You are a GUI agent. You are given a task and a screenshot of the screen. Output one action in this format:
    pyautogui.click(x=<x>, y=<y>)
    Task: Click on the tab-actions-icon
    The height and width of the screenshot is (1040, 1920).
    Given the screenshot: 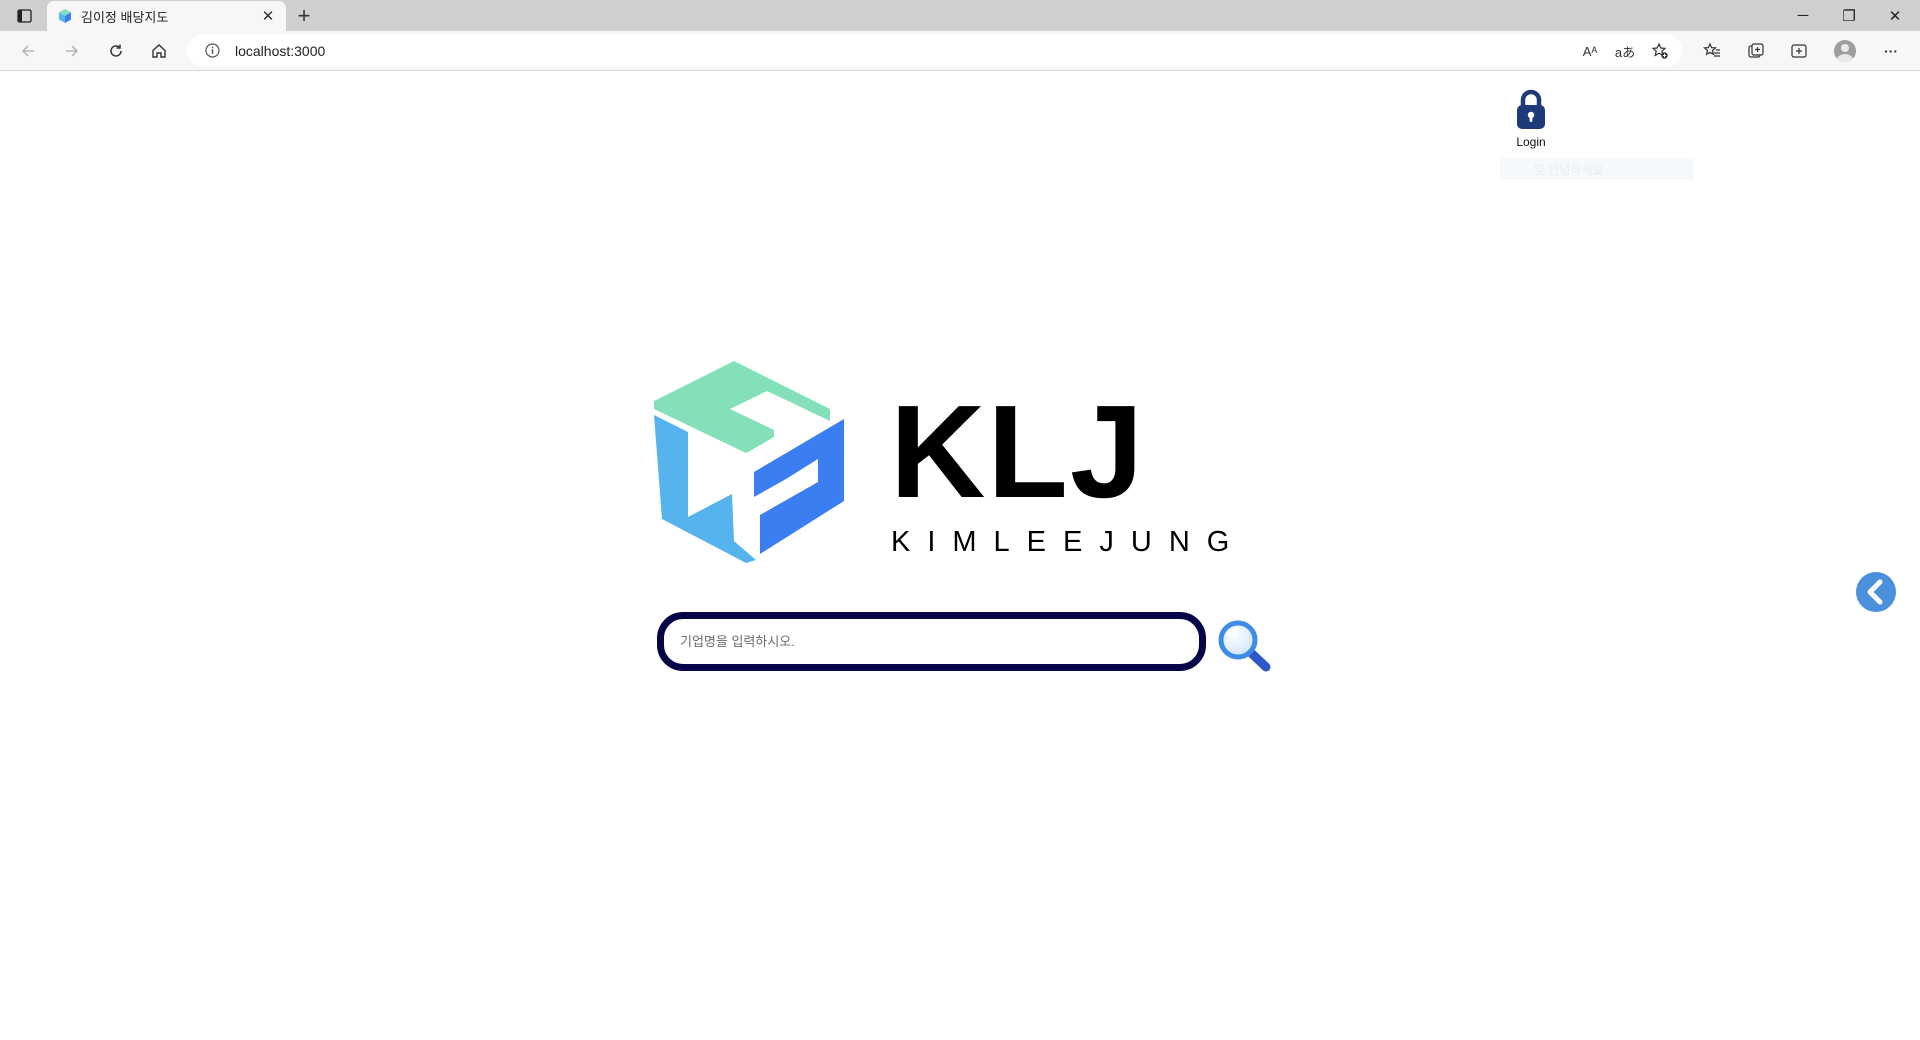 What is the action you would take?
    pyautogui.click(x=24, y=16)
    